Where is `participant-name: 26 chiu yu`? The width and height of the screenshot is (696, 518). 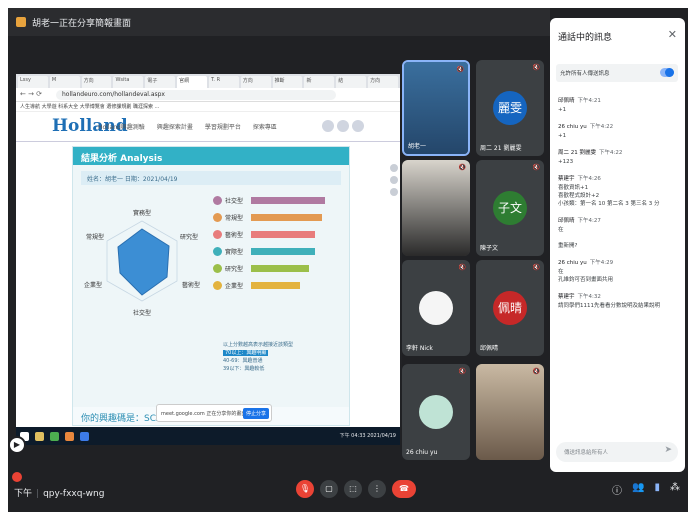 participant-name: 26 chiu yu is located at coordinates (422, 452).